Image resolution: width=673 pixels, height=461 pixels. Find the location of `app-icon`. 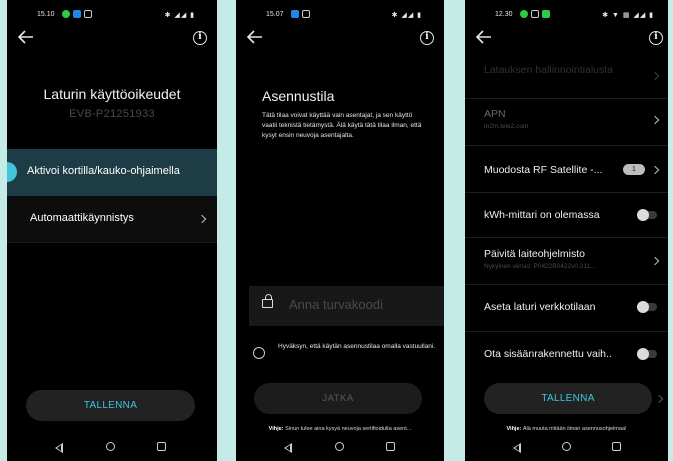

app-icon is located at coordinates (546, 14).